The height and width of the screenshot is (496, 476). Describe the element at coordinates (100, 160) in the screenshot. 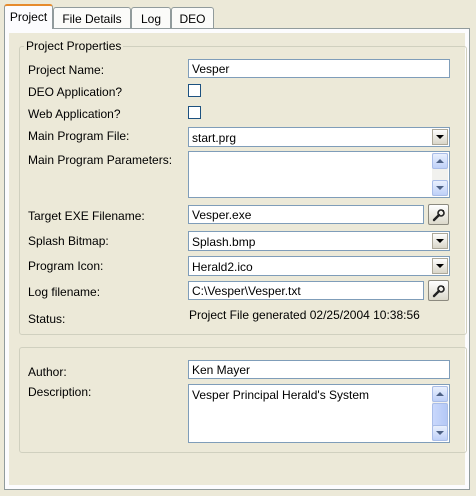

I see `main-program-parameters-label: Main Program Parameters:` at that location.